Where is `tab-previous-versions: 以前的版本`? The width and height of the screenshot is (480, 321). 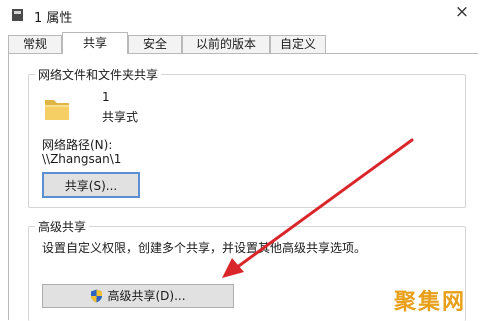
tab-previous-versions: 以前的版本 is located at coordinates (226, 44).